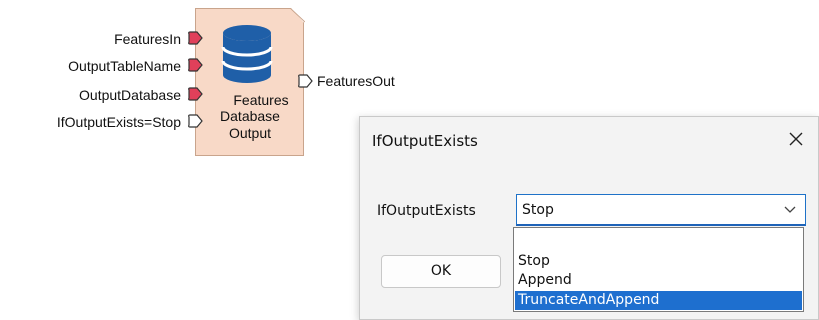 The height and width of the screenshot is (320, 819). I want to click on close-icon, so click(796, 139).